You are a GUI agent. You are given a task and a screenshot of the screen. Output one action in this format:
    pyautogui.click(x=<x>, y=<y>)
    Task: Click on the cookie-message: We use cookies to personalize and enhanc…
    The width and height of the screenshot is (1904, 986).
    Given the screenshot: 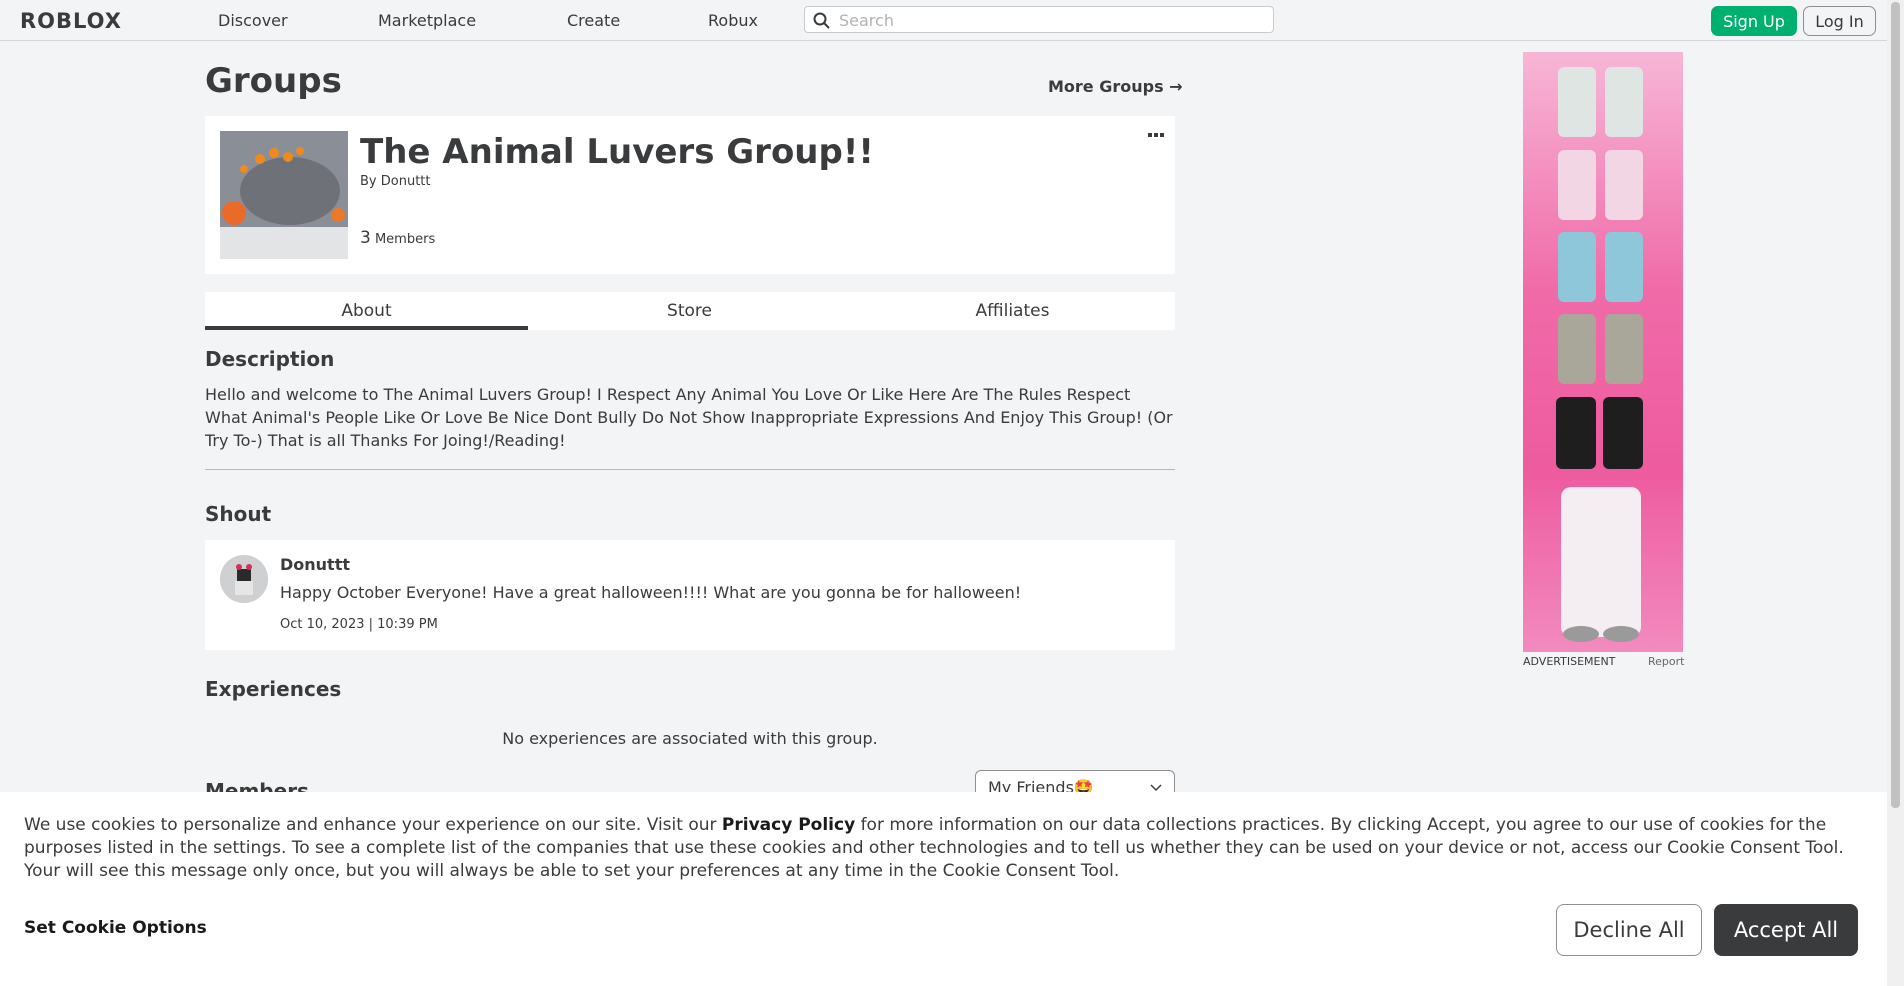 What is the action you would take?
    pyautogui.click(x=944, y=848)
    